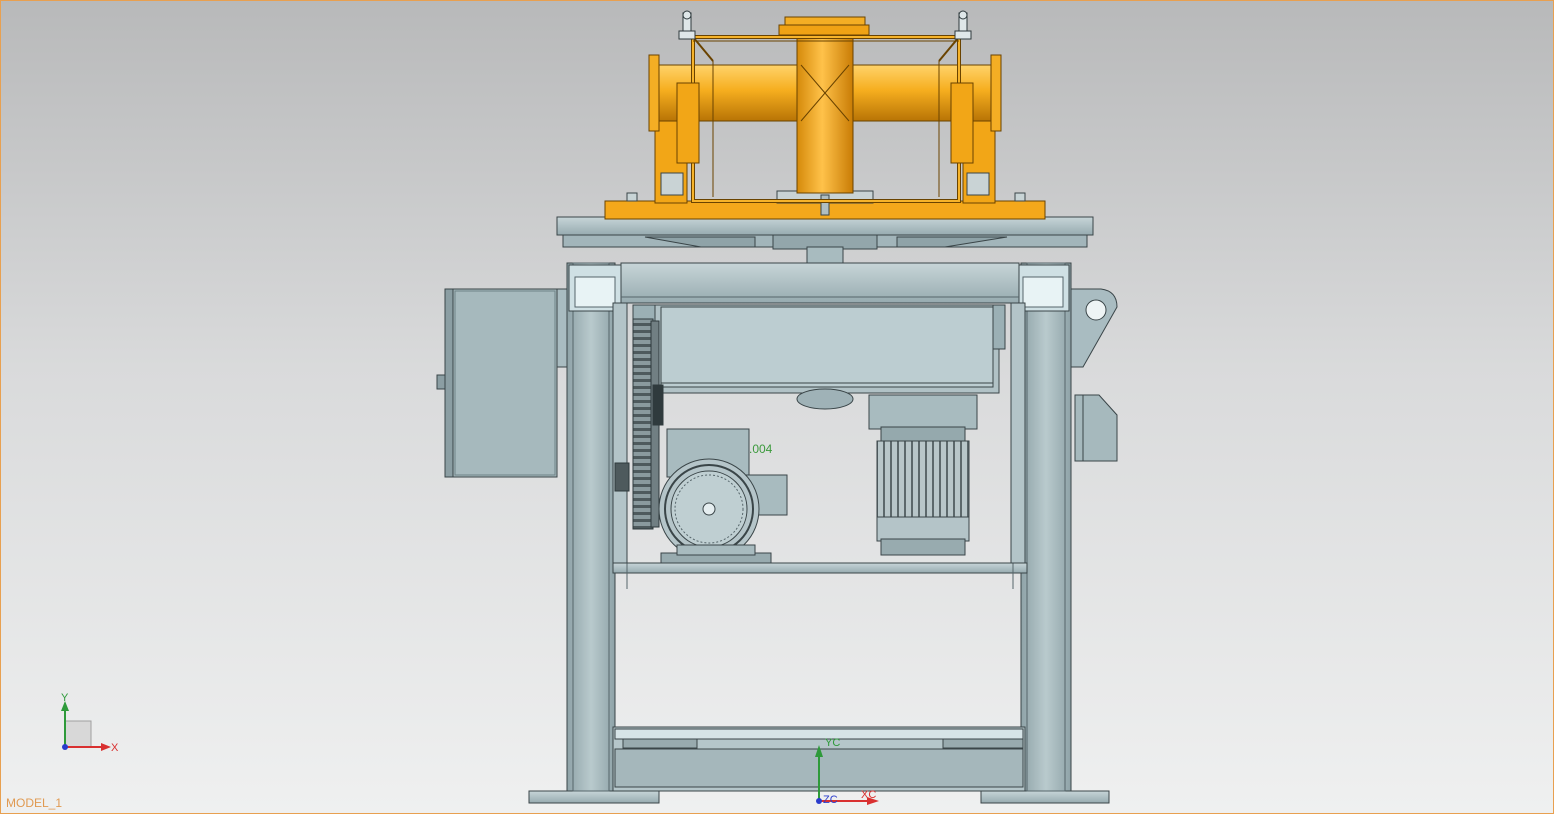 This screenshot has height=814, width=1554. What do you see at coordinates (591, 527) in the screenshot?
I see `column-left` at bounding box center [591, 527].